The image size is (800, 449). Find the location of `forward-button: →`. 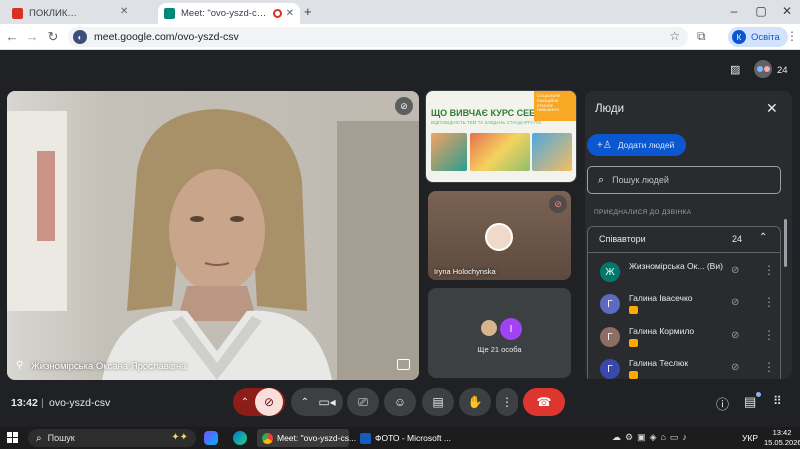

forward-button: → is located at coordinates (32, 36).